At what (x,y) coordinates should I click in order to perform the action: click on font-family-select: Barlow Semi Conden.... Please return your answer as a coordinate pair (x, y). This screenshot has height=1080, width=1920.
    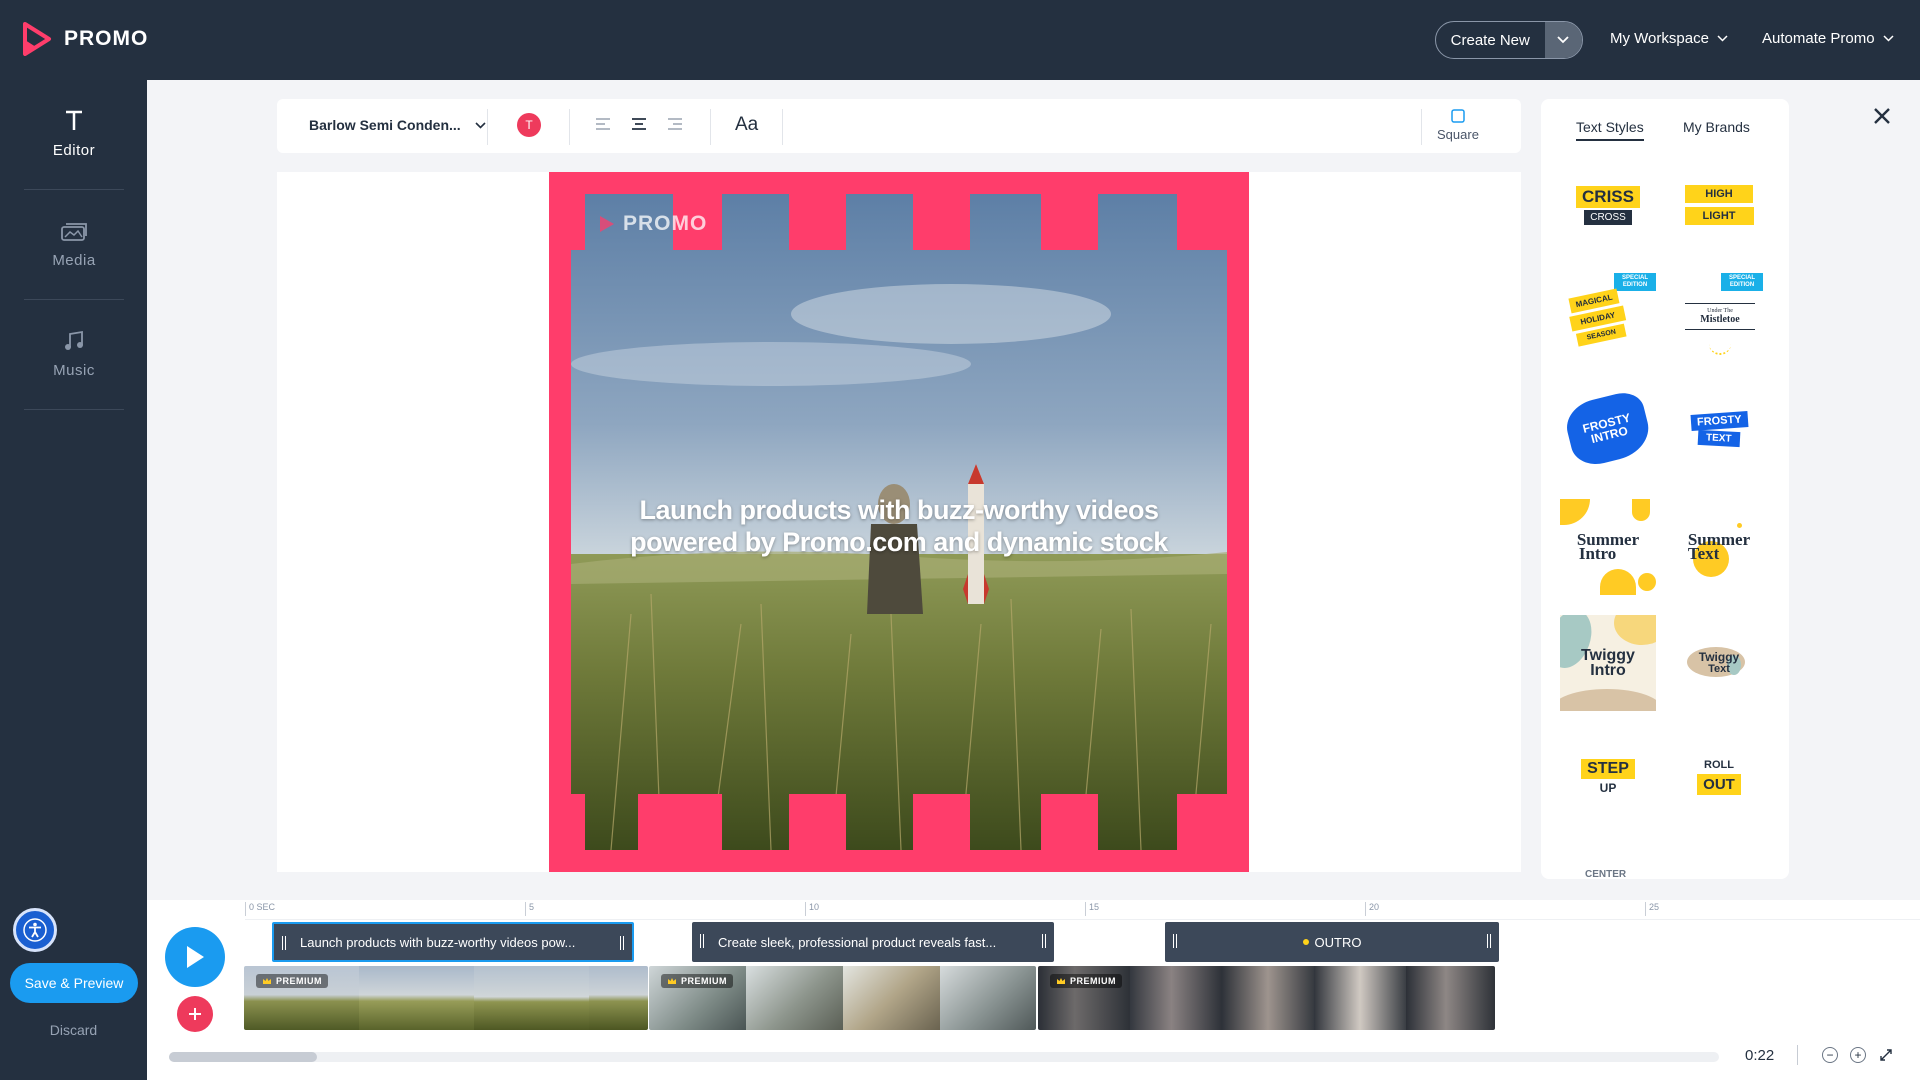
    Looking at the image, I should click on (397, 125).